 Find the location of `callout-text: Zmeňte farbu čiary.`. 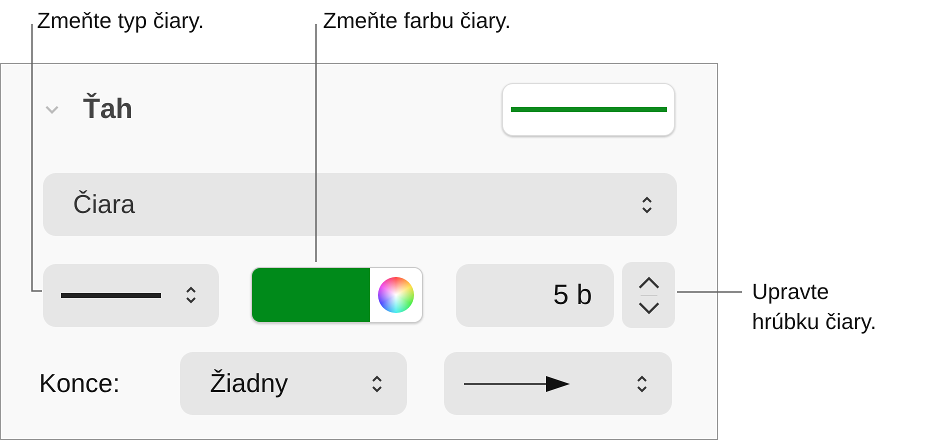

callout-text: Zmeňte farbu čiary. is located at coordinates (417, 21).